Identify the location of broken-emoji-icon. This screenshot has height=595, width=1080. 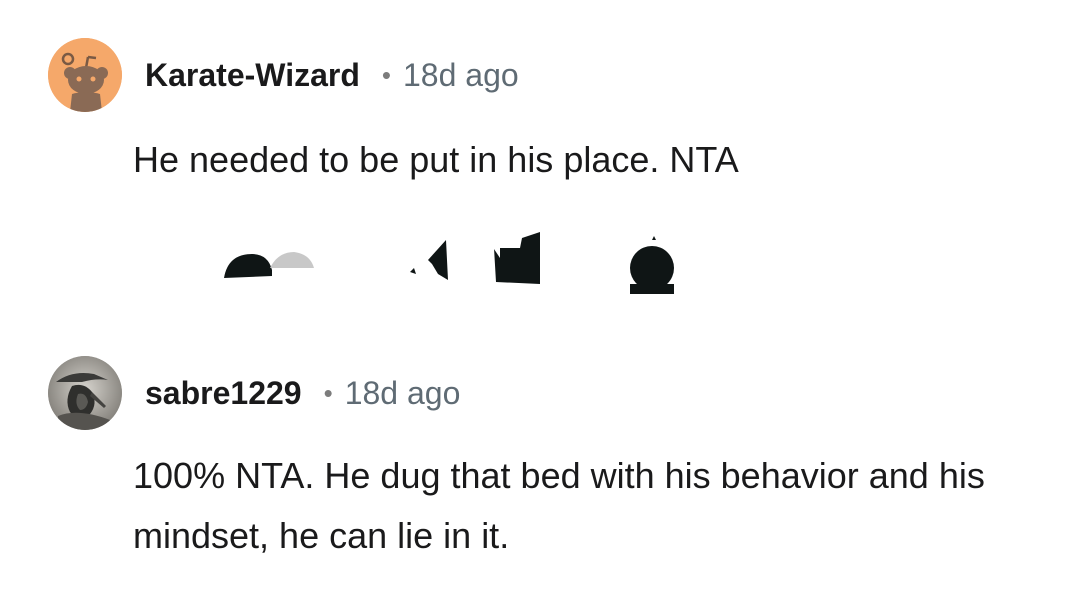
(449, 263).